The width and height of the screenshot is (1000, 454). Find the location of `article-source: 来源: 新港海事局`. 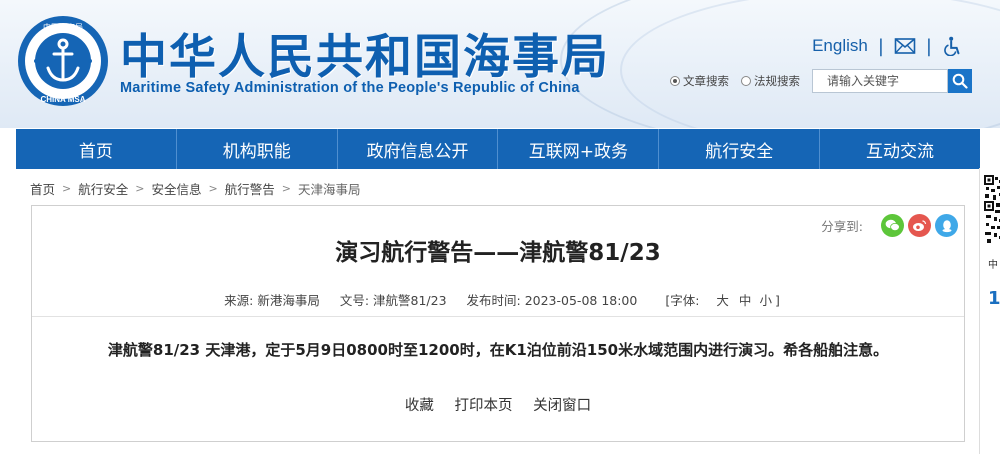

article-source: 来源: 新港海事局 is located at coordinates (272, 300).